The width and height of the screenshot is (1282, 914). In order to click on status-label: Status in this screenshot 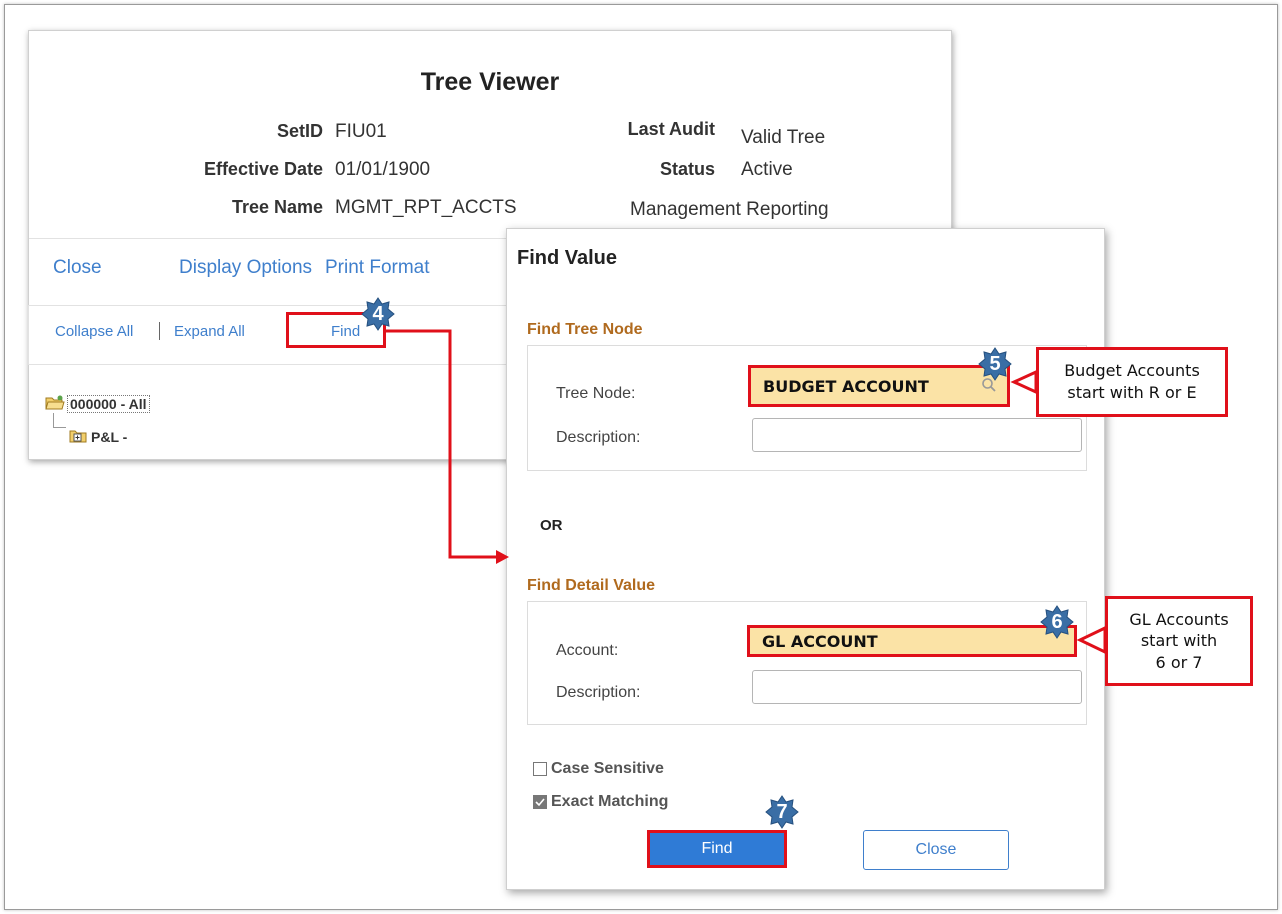, I will do `click(687, 169)`.